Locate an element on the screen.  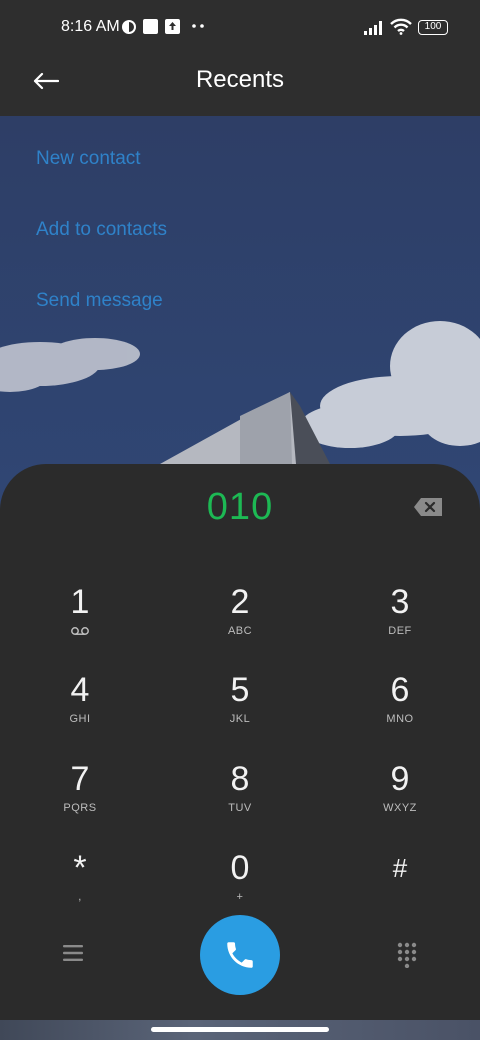
key-letters: TUV is located at coordinates (240, 808).